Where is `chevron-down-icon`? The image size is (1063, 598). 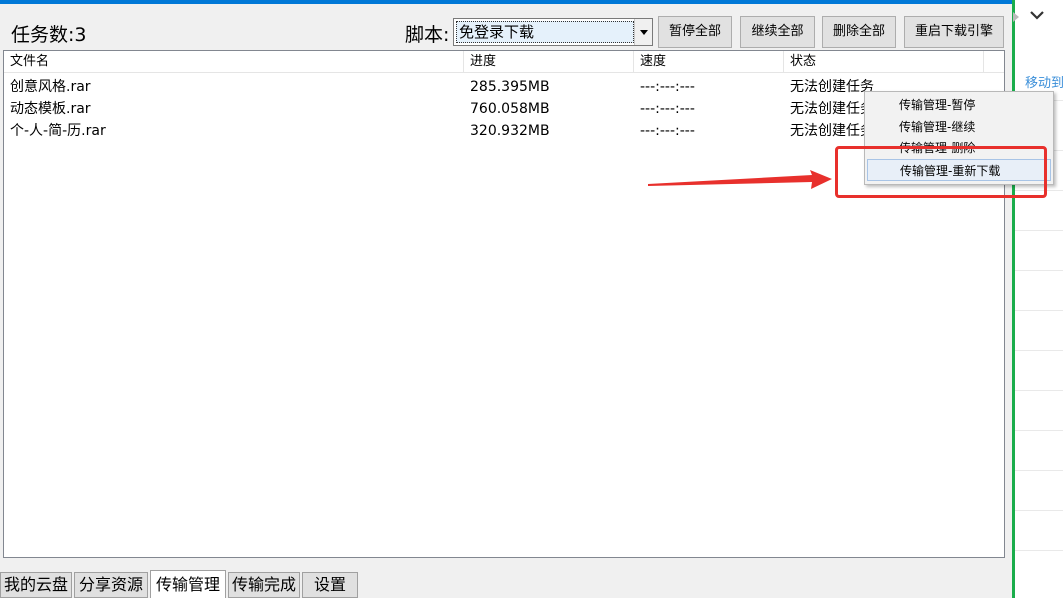 chevron-down-icon is located at coordinates (1037, 15).